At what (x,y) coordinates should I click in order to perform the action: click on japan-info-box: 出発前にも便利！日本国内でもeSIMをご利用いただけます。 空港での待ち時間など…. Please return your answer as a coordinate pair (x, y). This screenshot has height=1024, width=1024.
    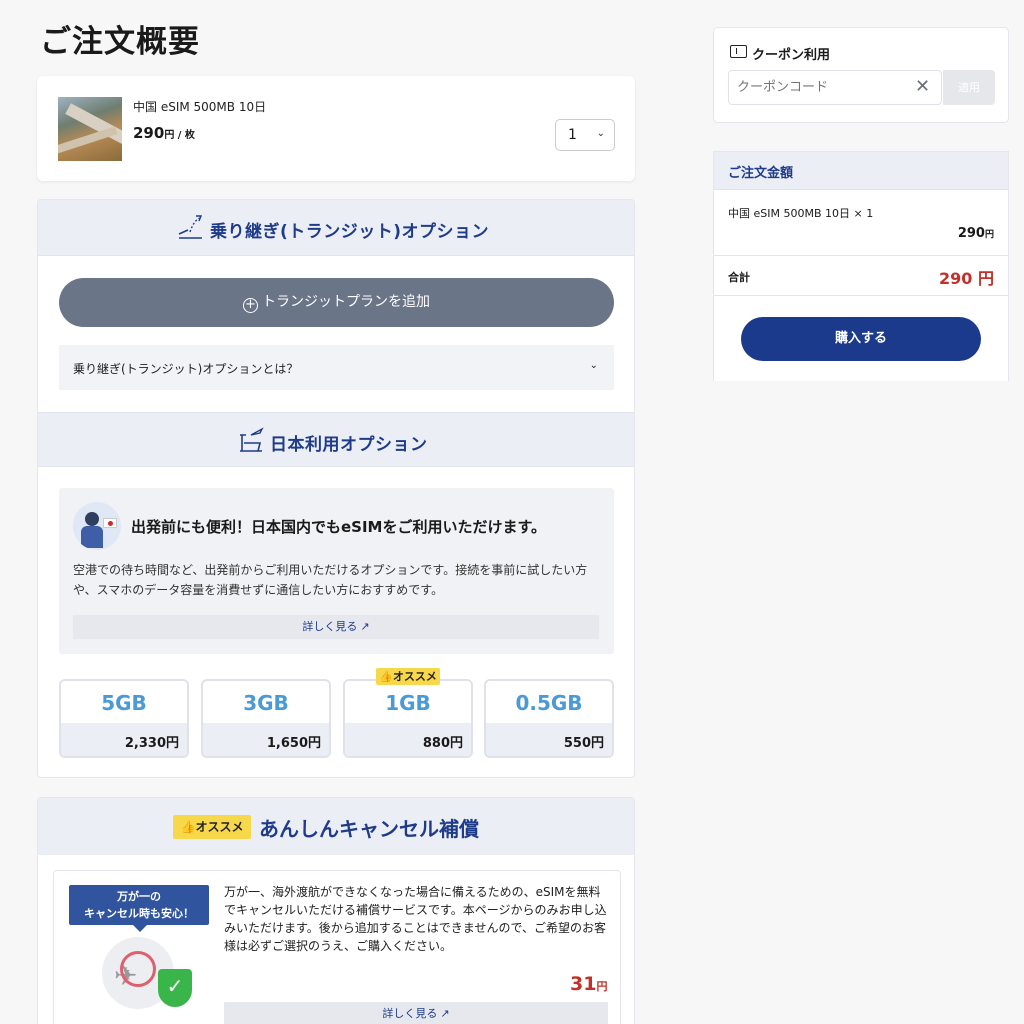
    Looking at the image, I should click on (336, 571).